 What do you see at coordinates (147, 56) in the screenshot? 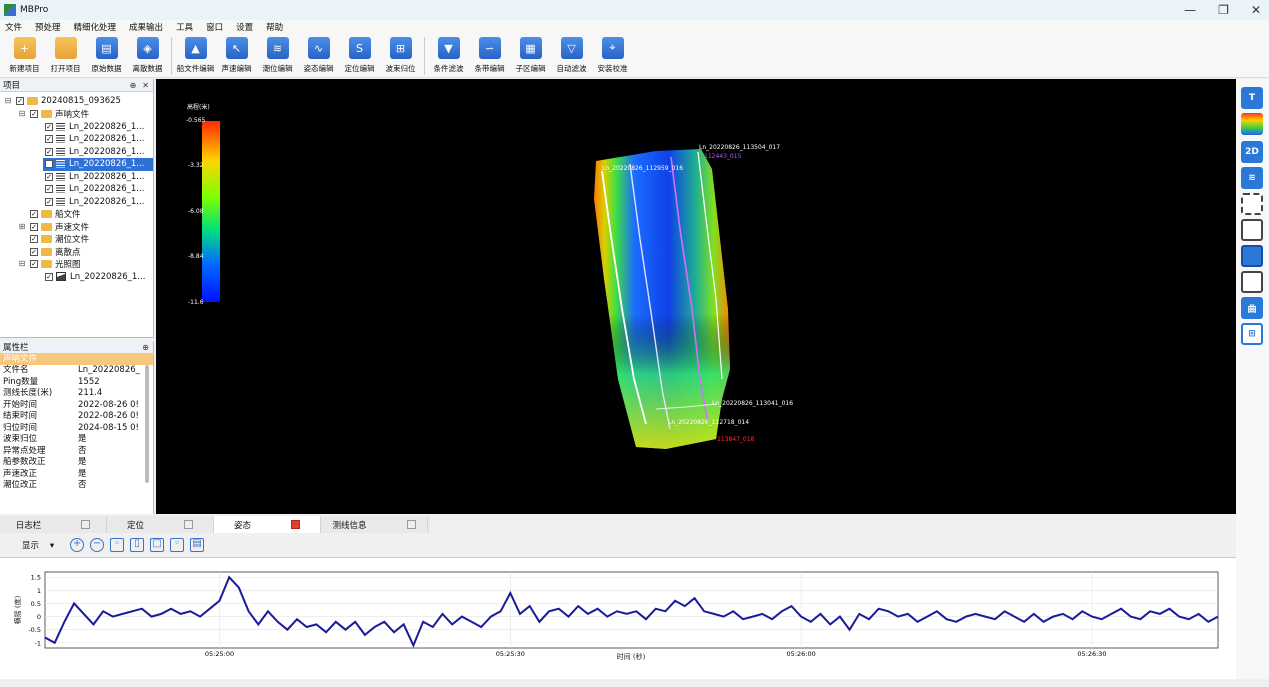
I see `discrete-data-button: ◈ 离散数据` at bounding box center [147, 56].